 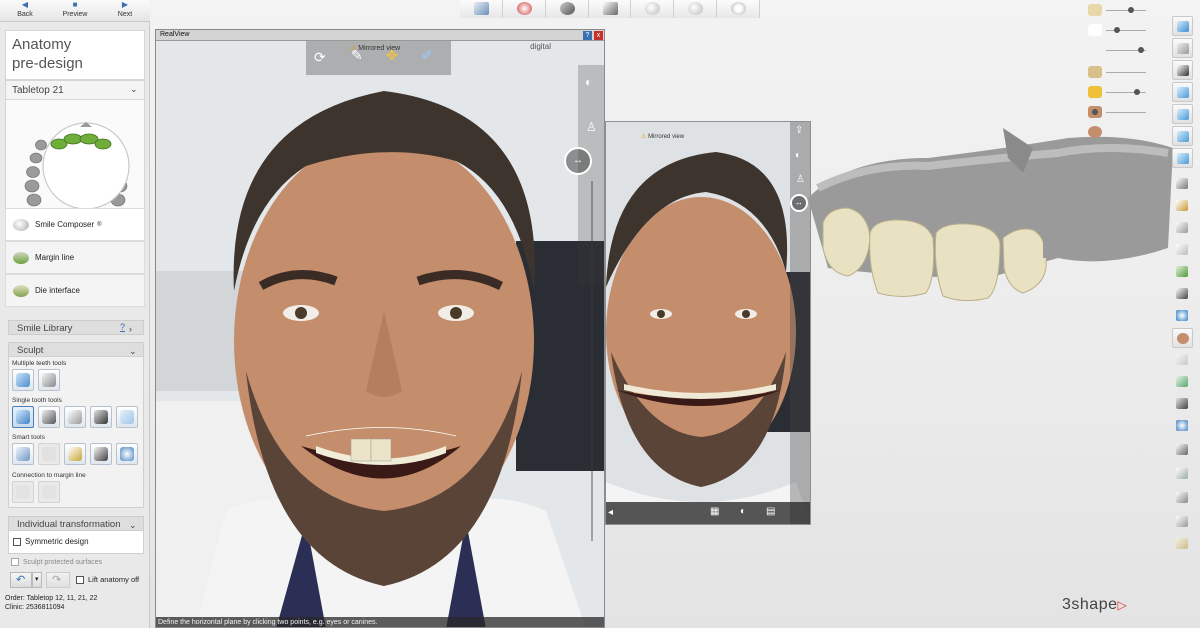 I want to click on view-side-button, so click(x=1182, y=114).